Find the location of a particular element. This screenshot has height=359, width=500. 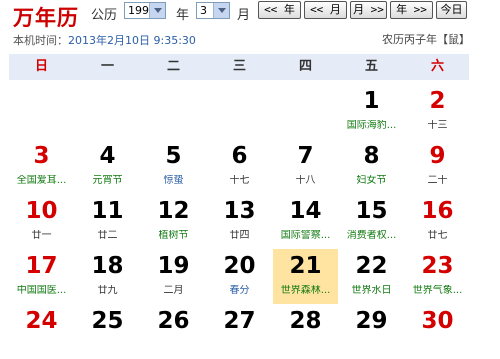

weekday-label: 四 is located at coordinates (305, 66).